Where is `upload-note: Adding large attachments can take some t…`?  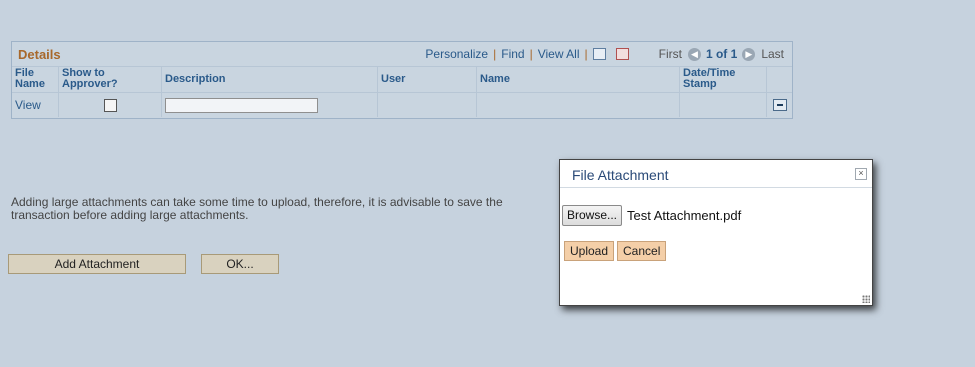
upload-note: Adding large attachments can take some t… is located at coordinates (257, 208).